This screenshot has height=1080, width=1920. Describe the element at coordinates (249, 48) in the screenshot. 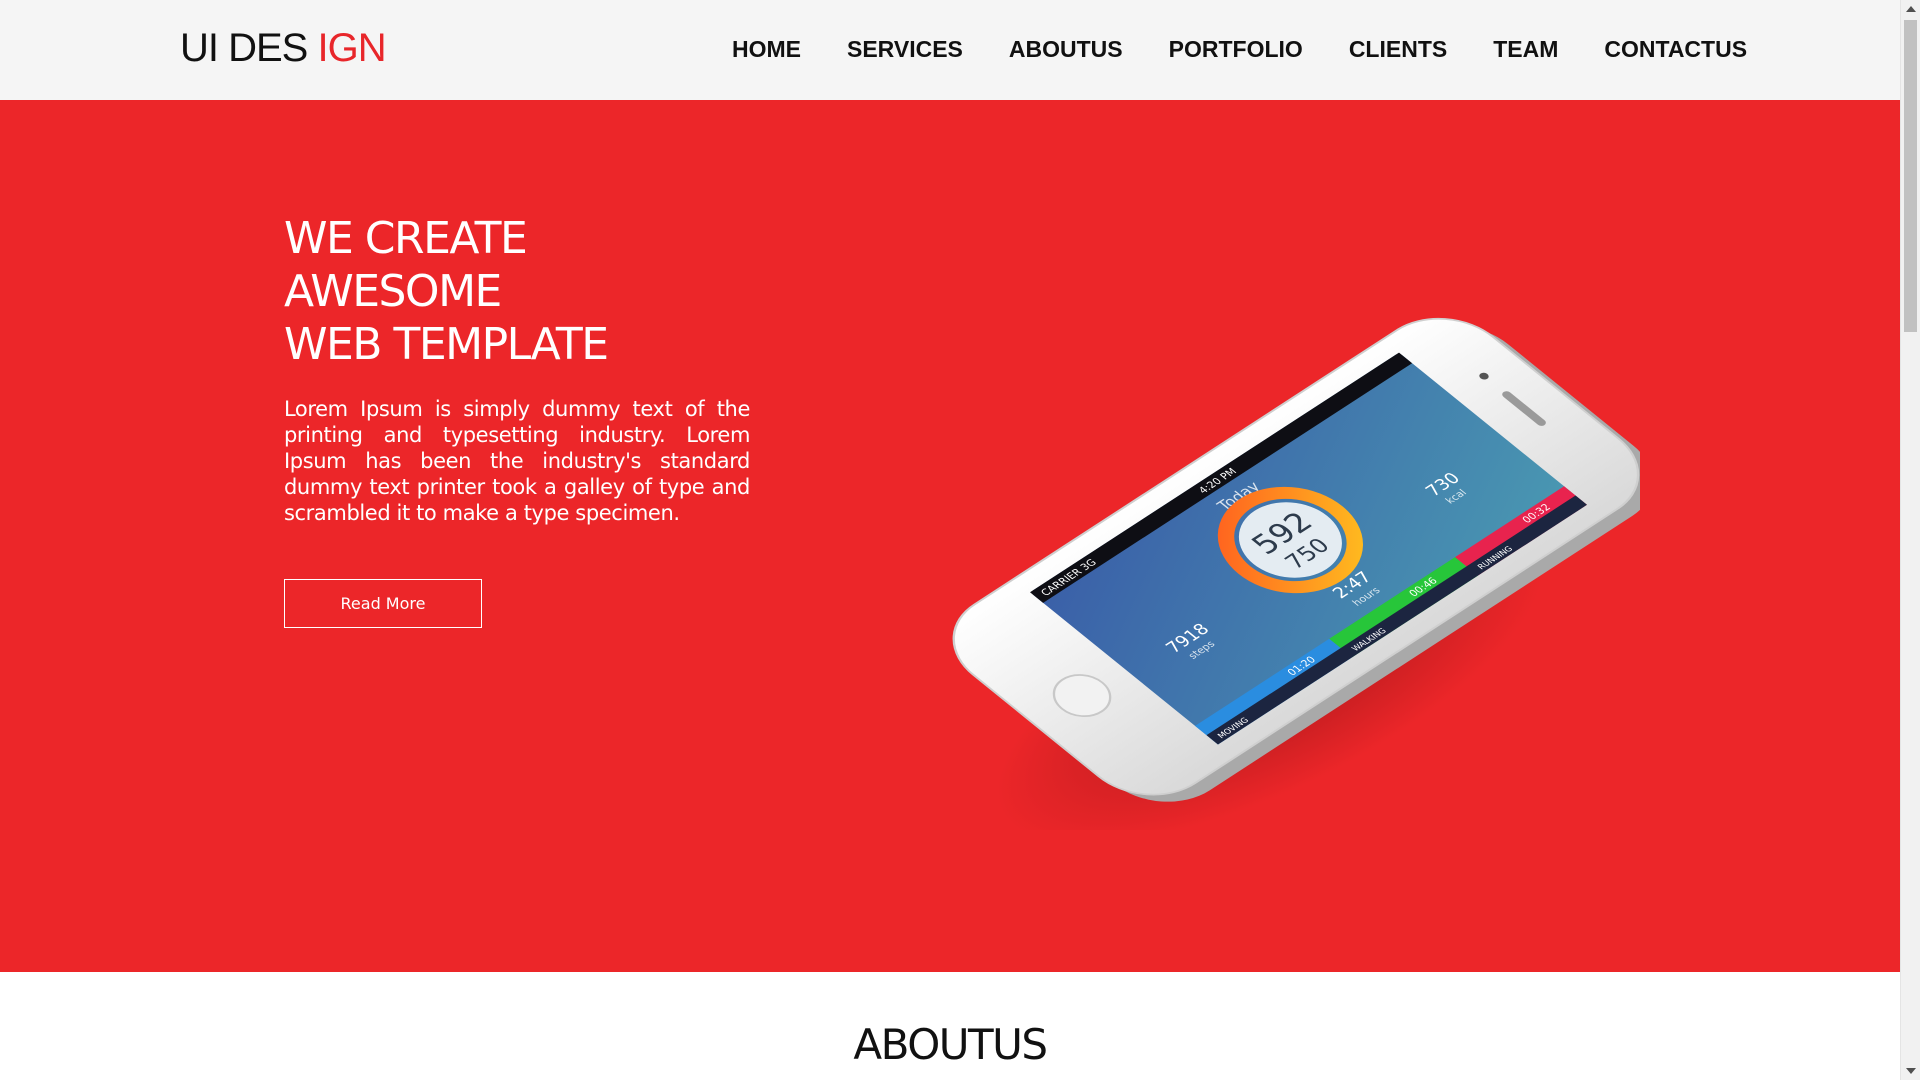

I see `logo-text-main: UI DES` at that location.